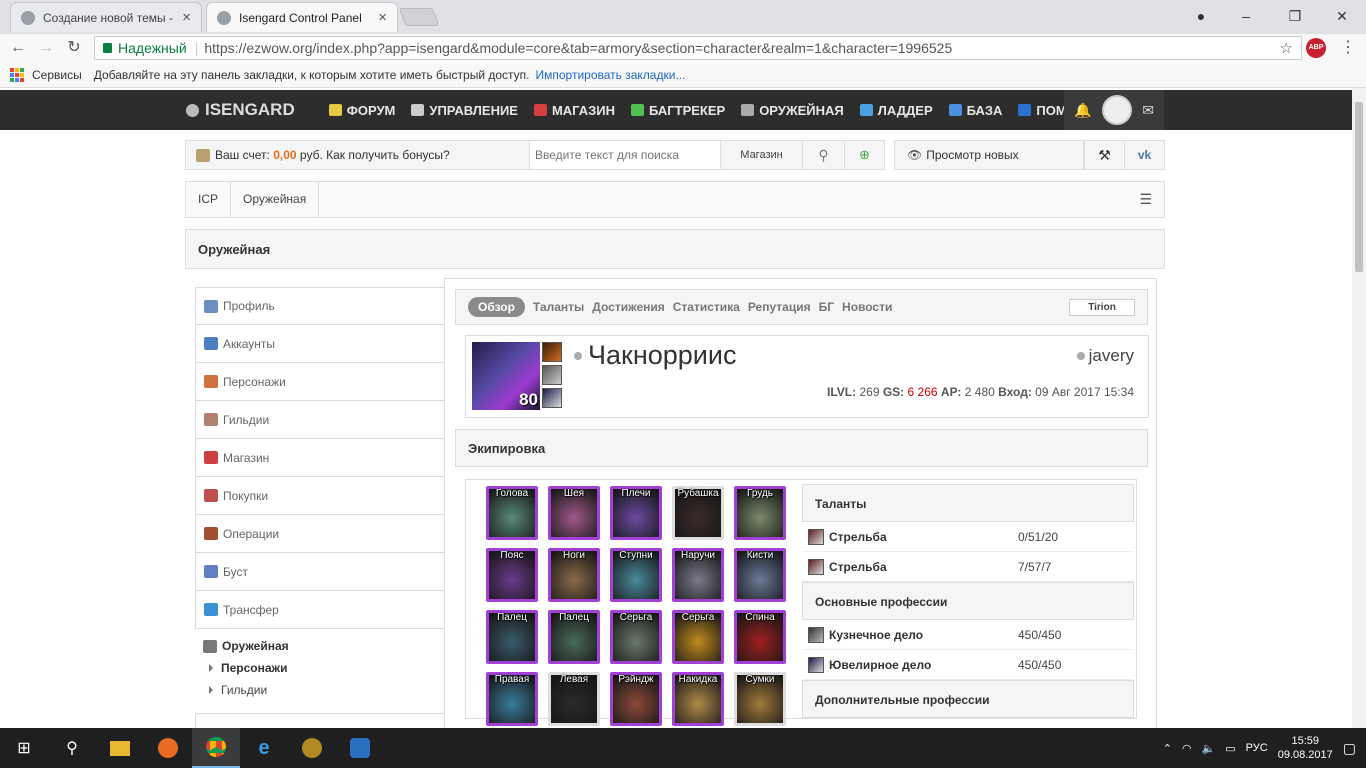  Describe the element at coordinates (975, 110) in the screenshot. I see `nav-item: БАЗА` at that location.